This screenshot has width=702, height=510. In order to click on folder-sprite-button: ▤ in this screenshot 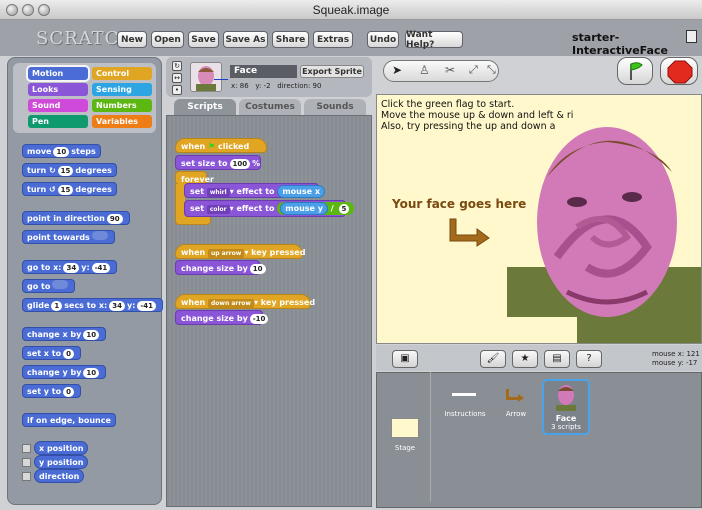, I will do `click(557, 359)`.